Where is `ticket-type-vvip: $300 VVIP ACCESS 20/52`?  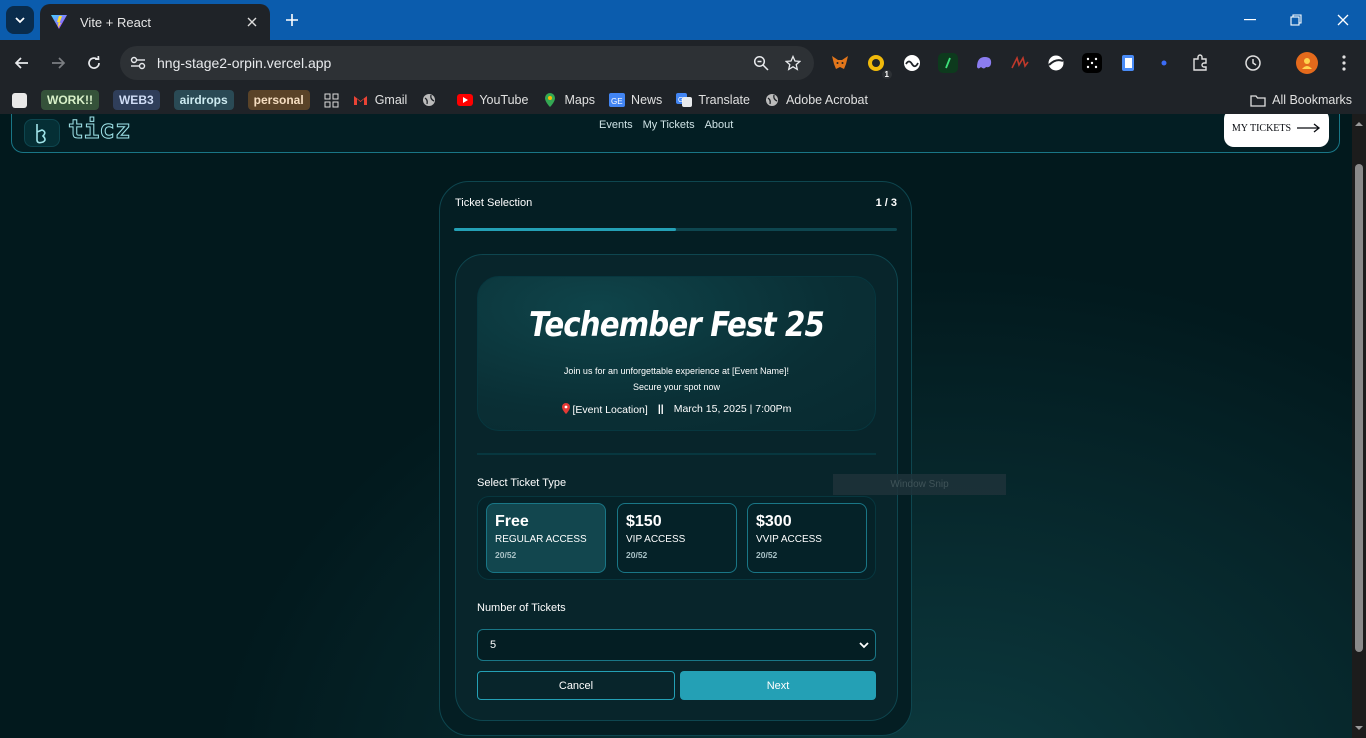
ticket-type-vvip: $300 VVIP ACCESS 20/52 is located at coordinates (807, 538).